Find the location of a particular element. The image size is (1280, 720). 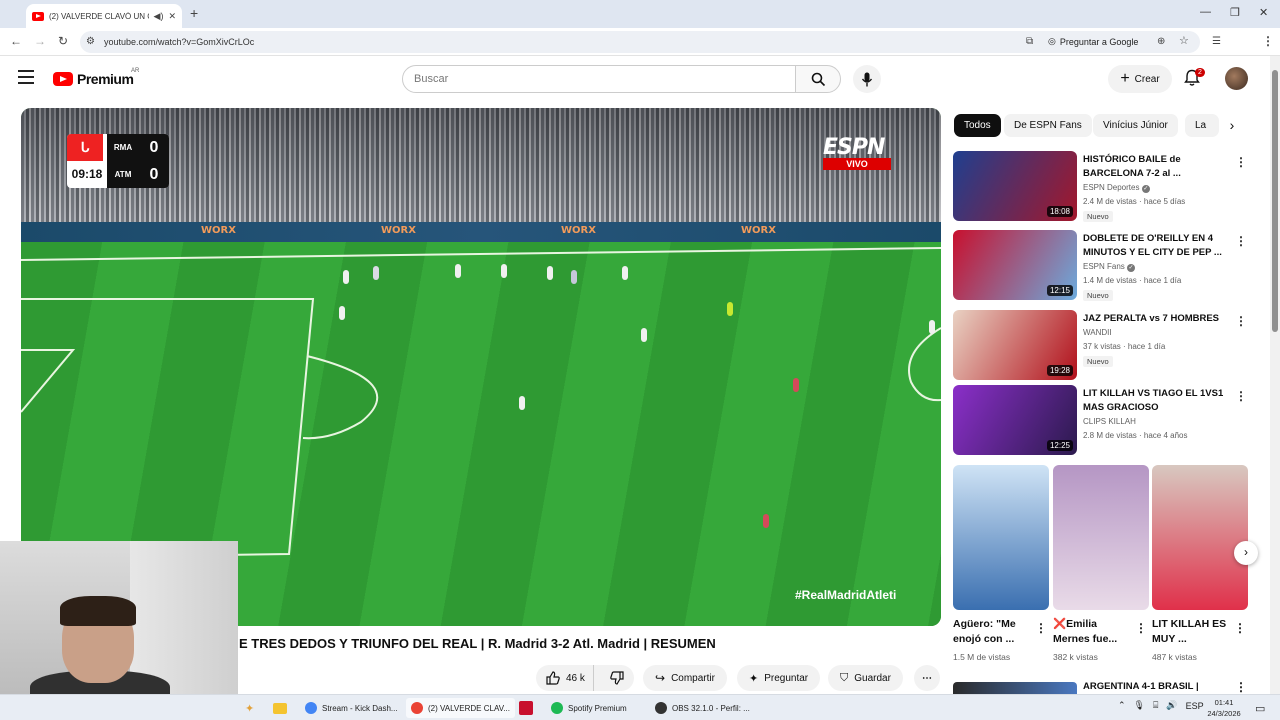

taskbar-app-icon is located at coordinates (526, 708).